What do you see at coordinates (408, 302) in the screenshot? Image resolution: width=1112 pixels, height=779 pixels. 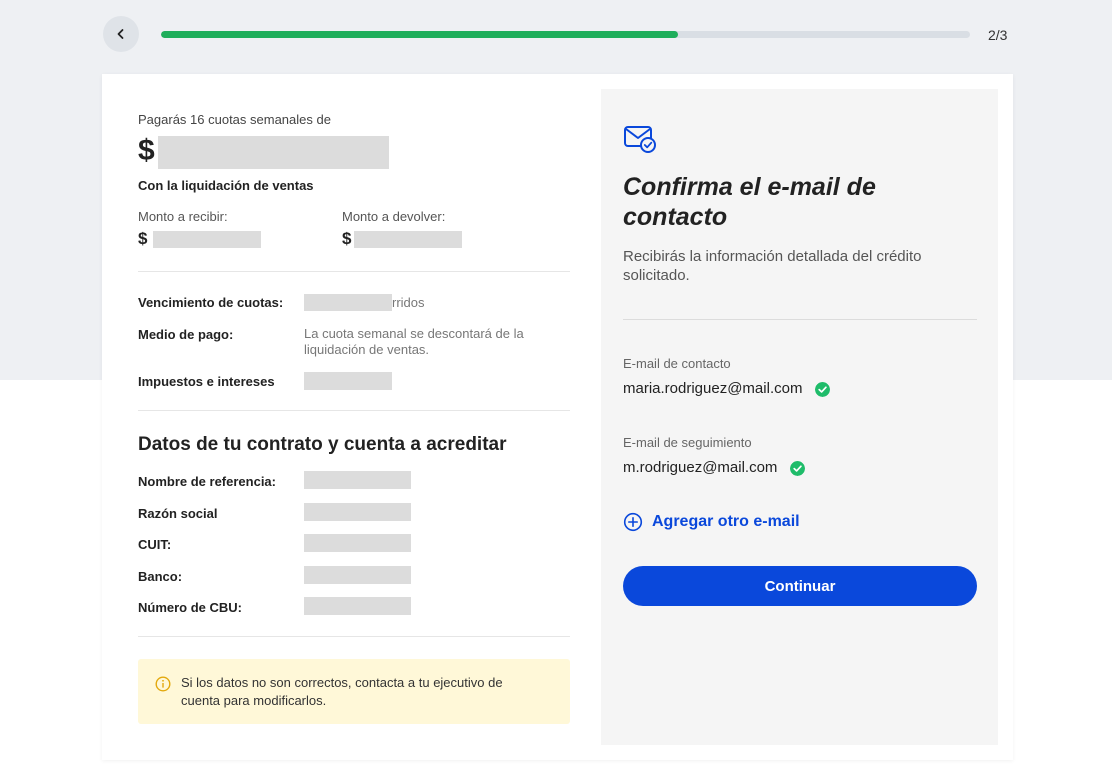 I see `due-value-suffix: rridos` at bounding box center [408, 302].